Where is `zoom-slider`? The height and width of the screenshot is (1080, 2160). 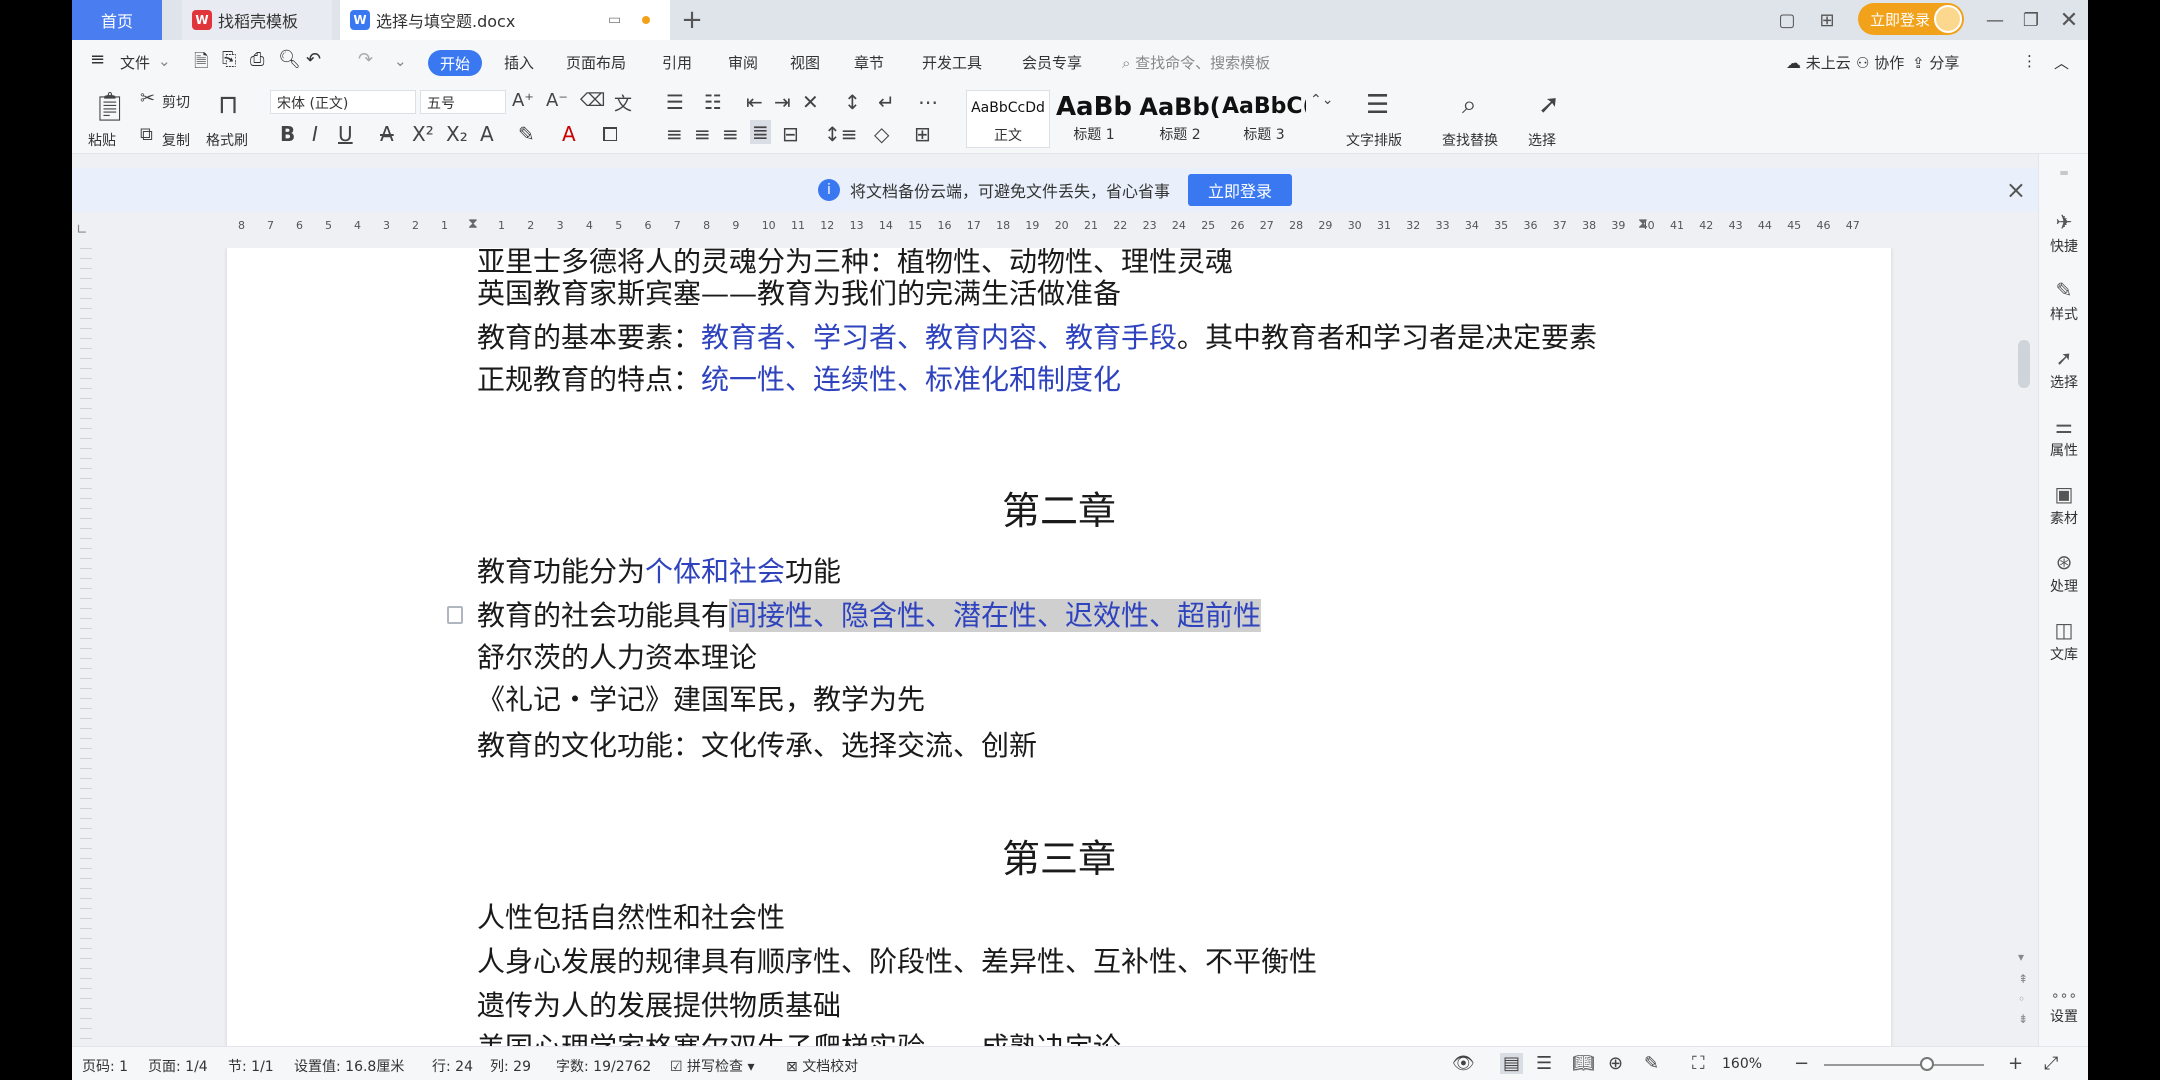 zoom-slider is located at coordinates (1904, 1065).